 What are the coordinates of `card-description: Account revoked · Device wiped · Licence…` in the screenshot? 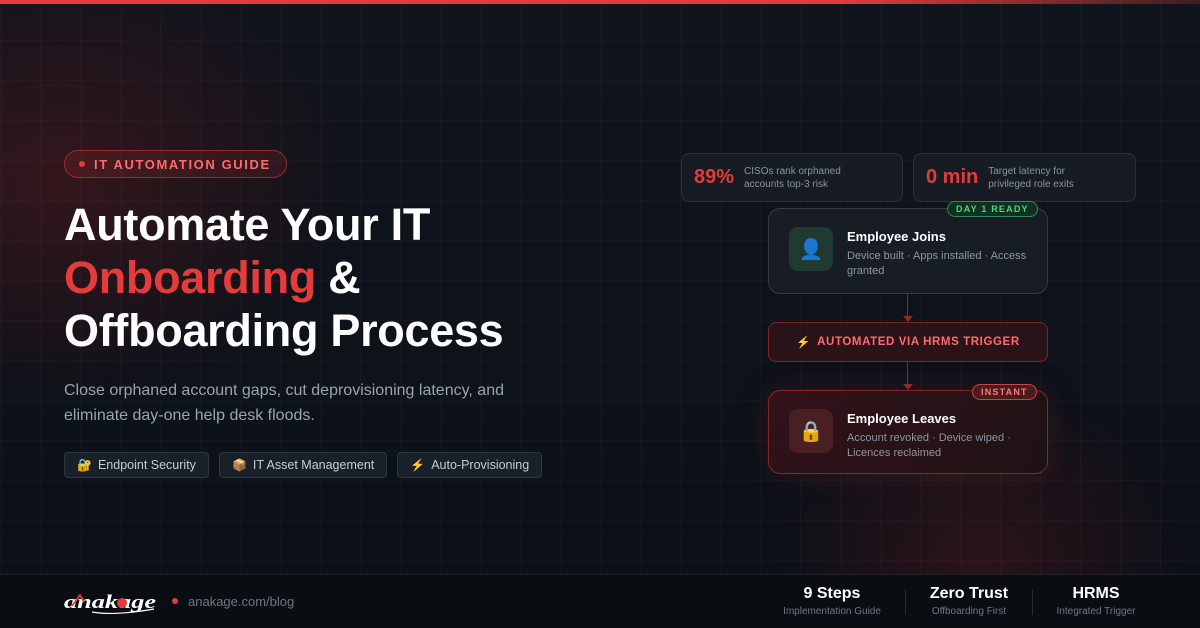 It's located at (929, 445).